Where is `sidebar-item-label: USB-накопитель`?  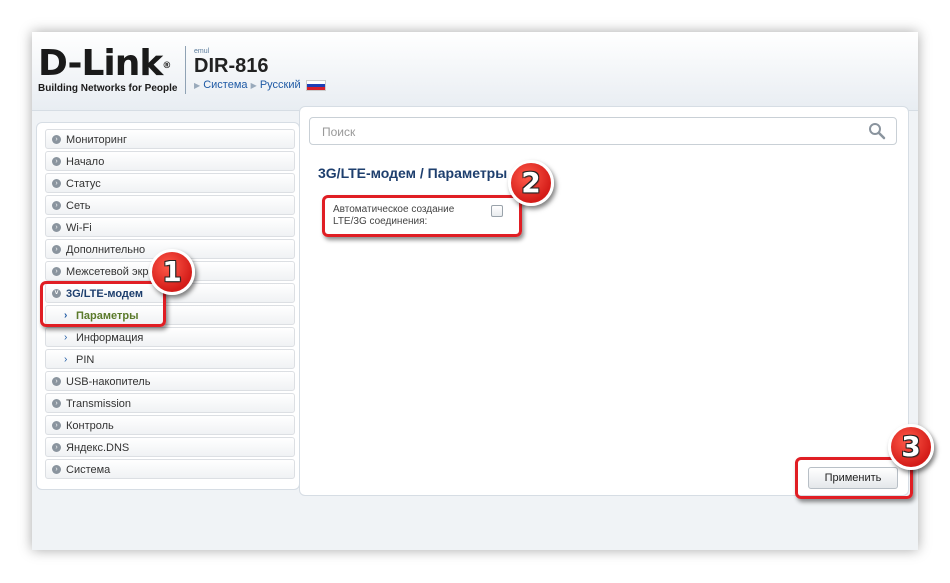
sidebar-item-label: USB-накопитель is located at coordinates (108, 382).